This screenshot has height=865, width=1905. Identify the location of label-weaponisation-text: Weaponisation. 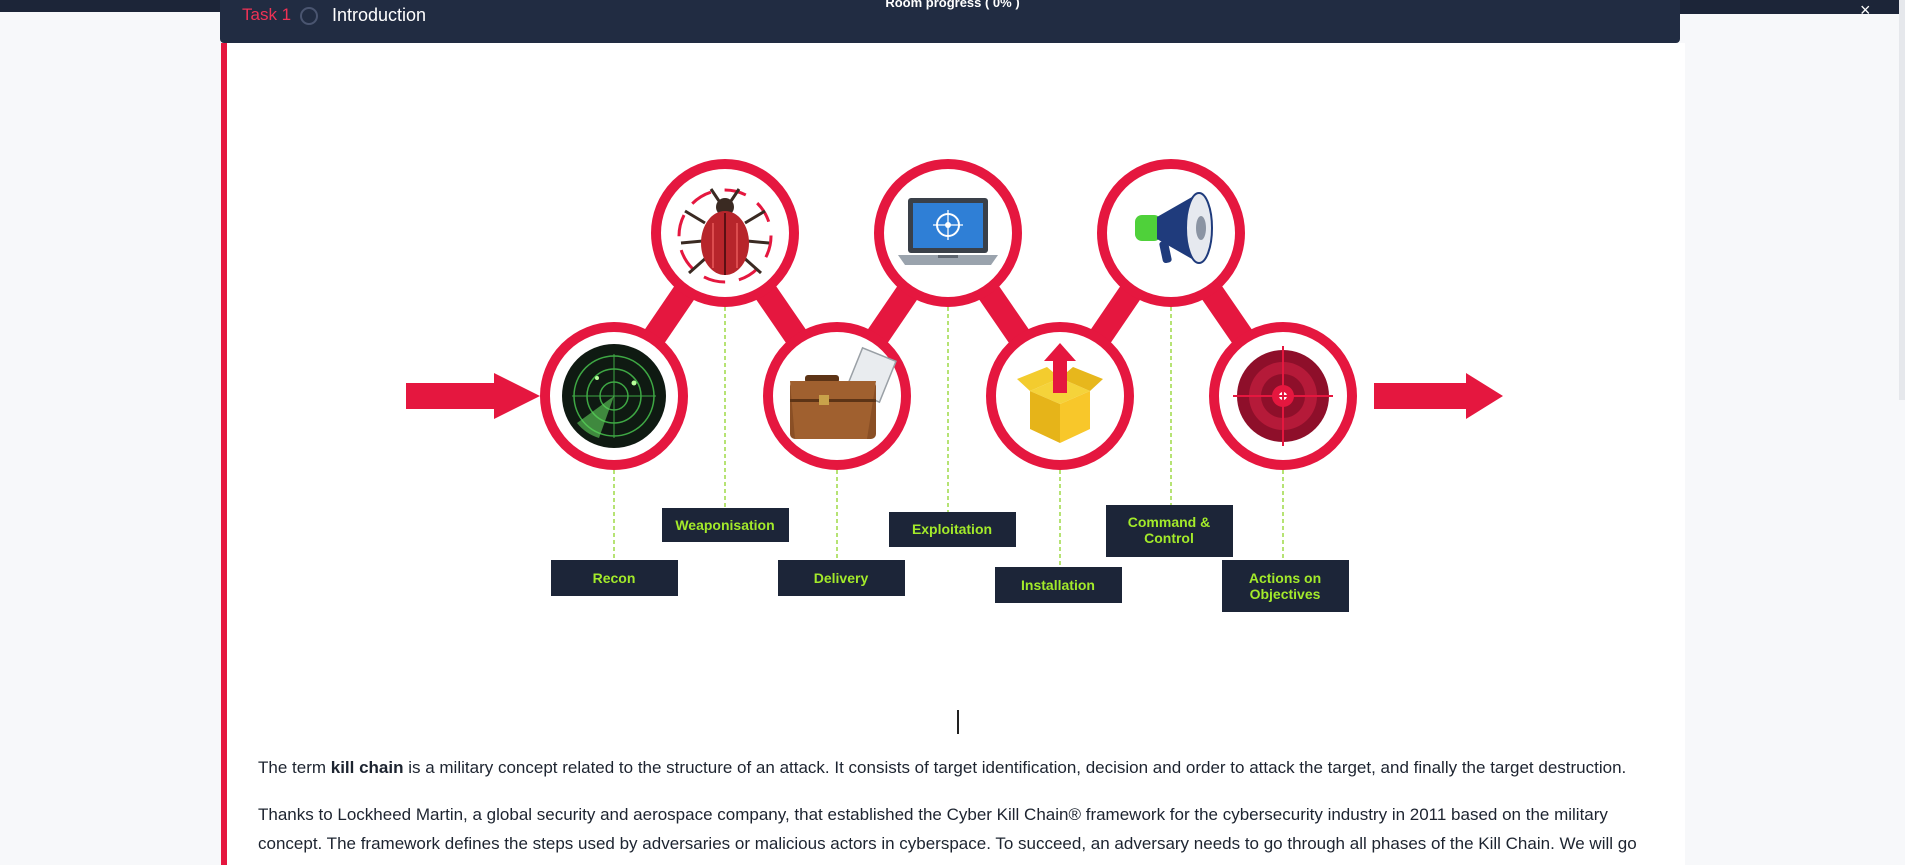
(724, 525).